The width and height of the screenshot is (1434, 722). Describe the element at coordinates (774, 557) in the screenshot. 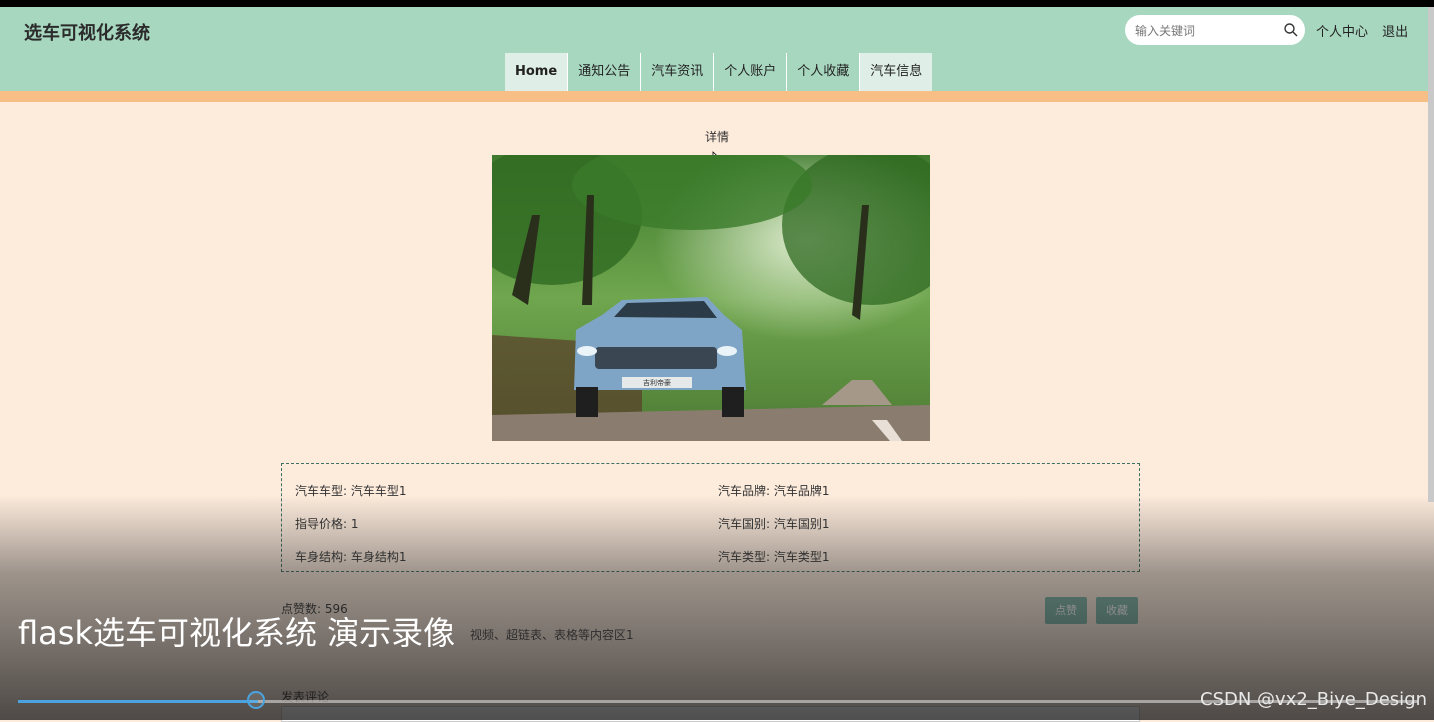

I see `info-type: 汽车类型: 汽车类型1` at that location.